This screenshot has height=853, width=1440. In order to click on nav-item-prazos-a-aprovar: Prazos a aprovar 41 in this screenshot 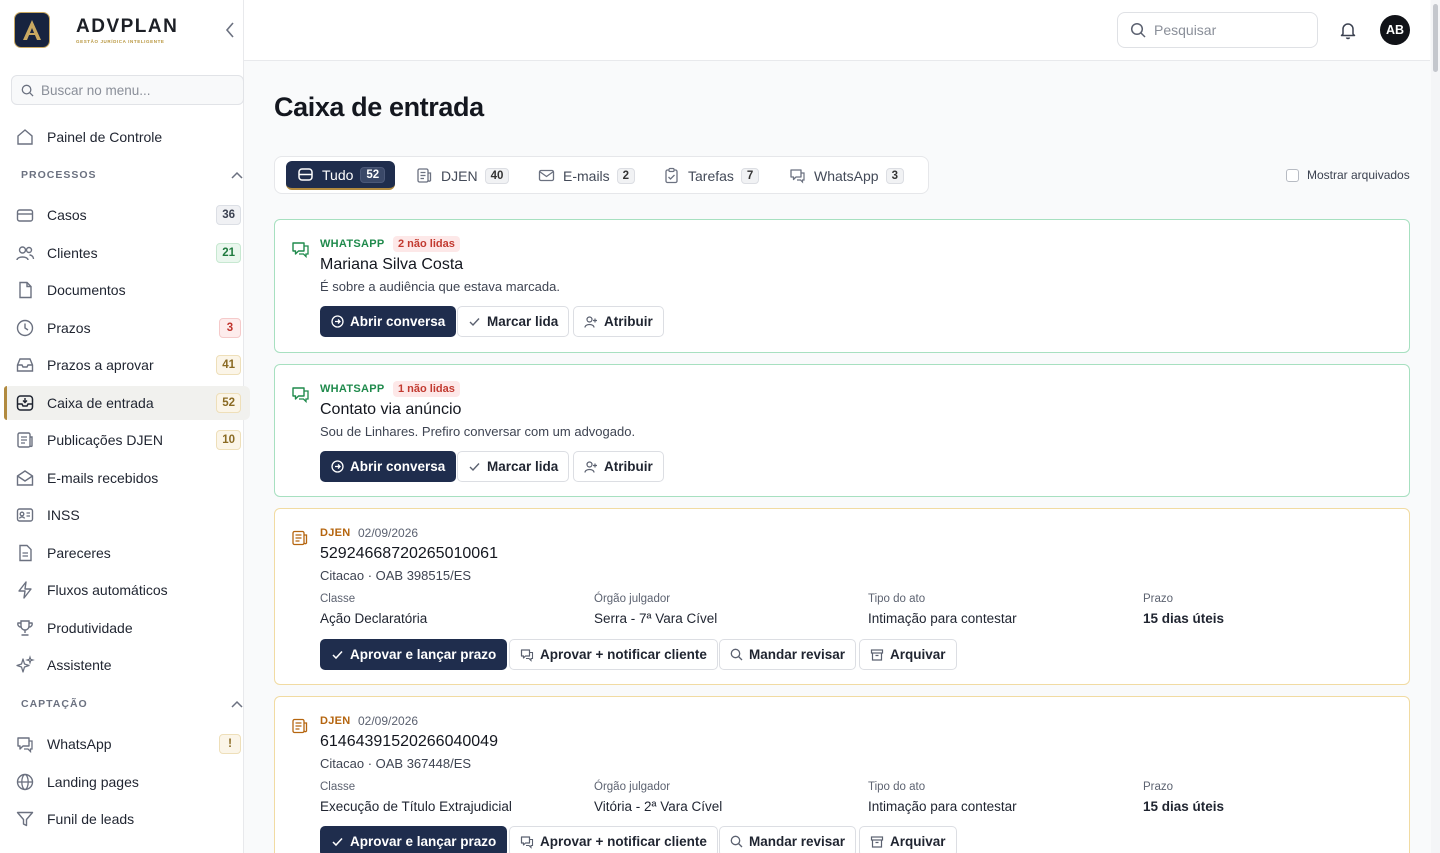, I will do `click(127, 365)`.